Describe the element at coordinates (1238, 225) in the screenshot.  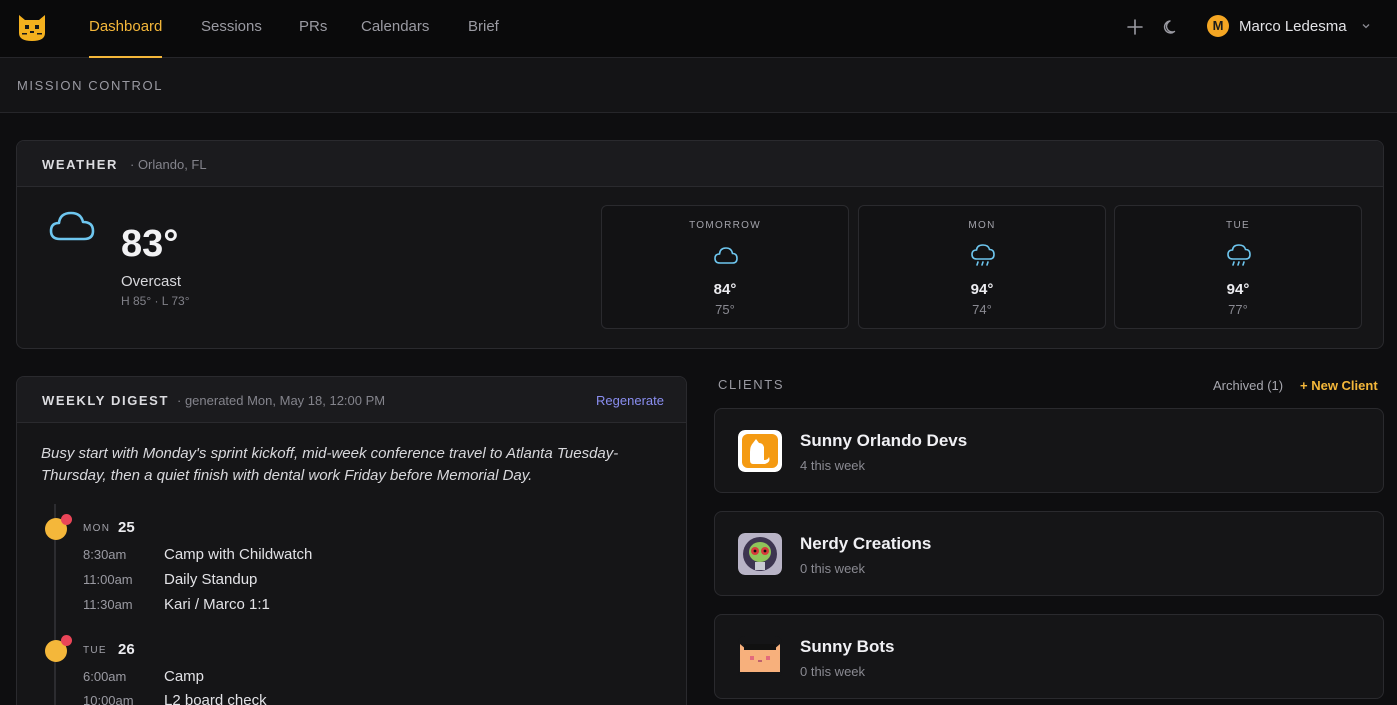
I see `forecast-day: TUE` at that location.